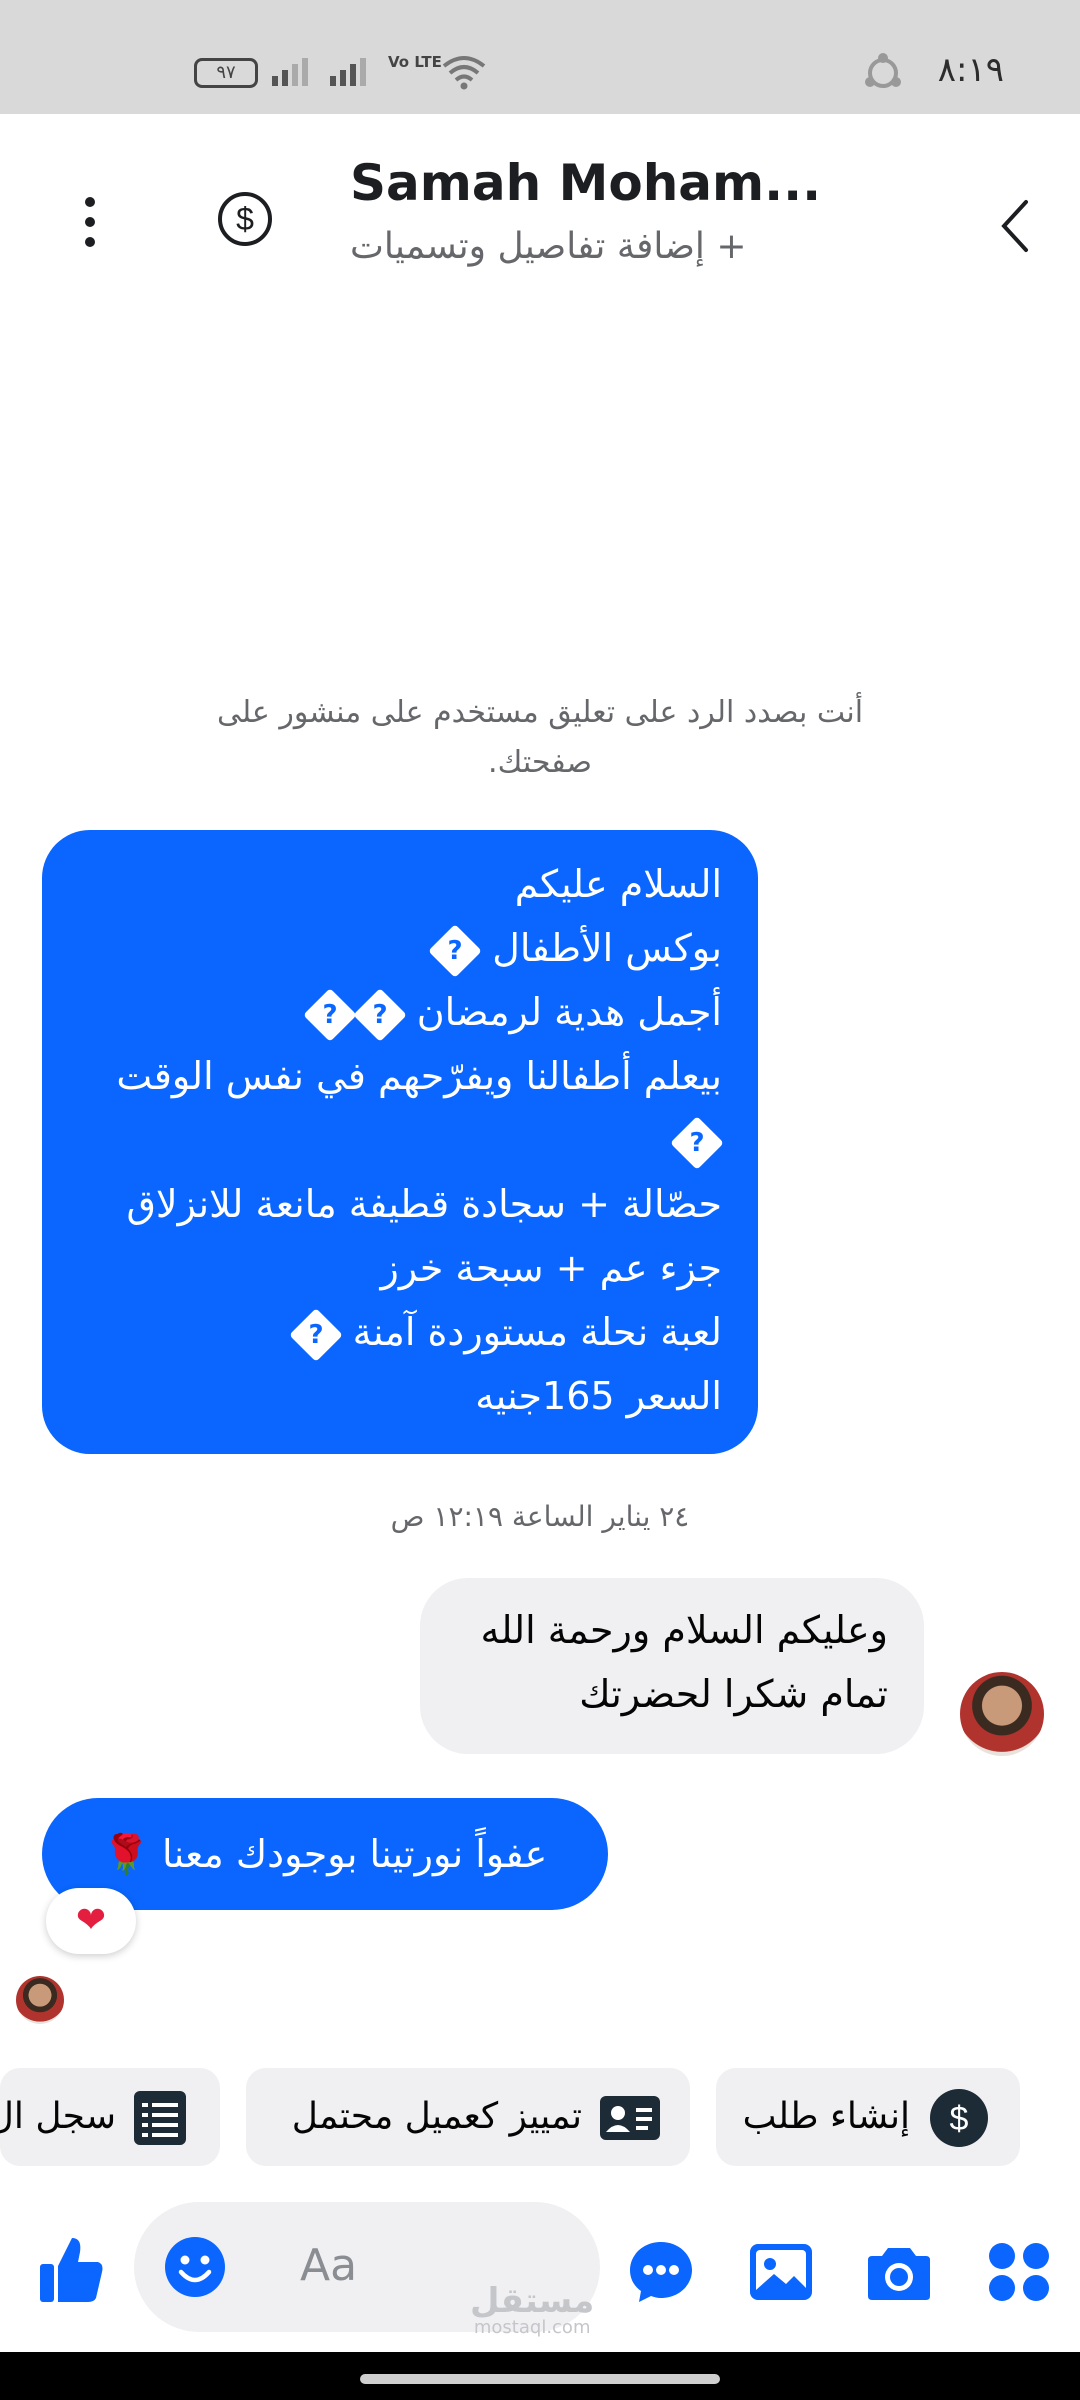 Image resolution: width=1080 pixels, height=2400 pixels. Describe the element at coordinates (195, 2267) in the screenshot. I see `emoji-icon` at that location.